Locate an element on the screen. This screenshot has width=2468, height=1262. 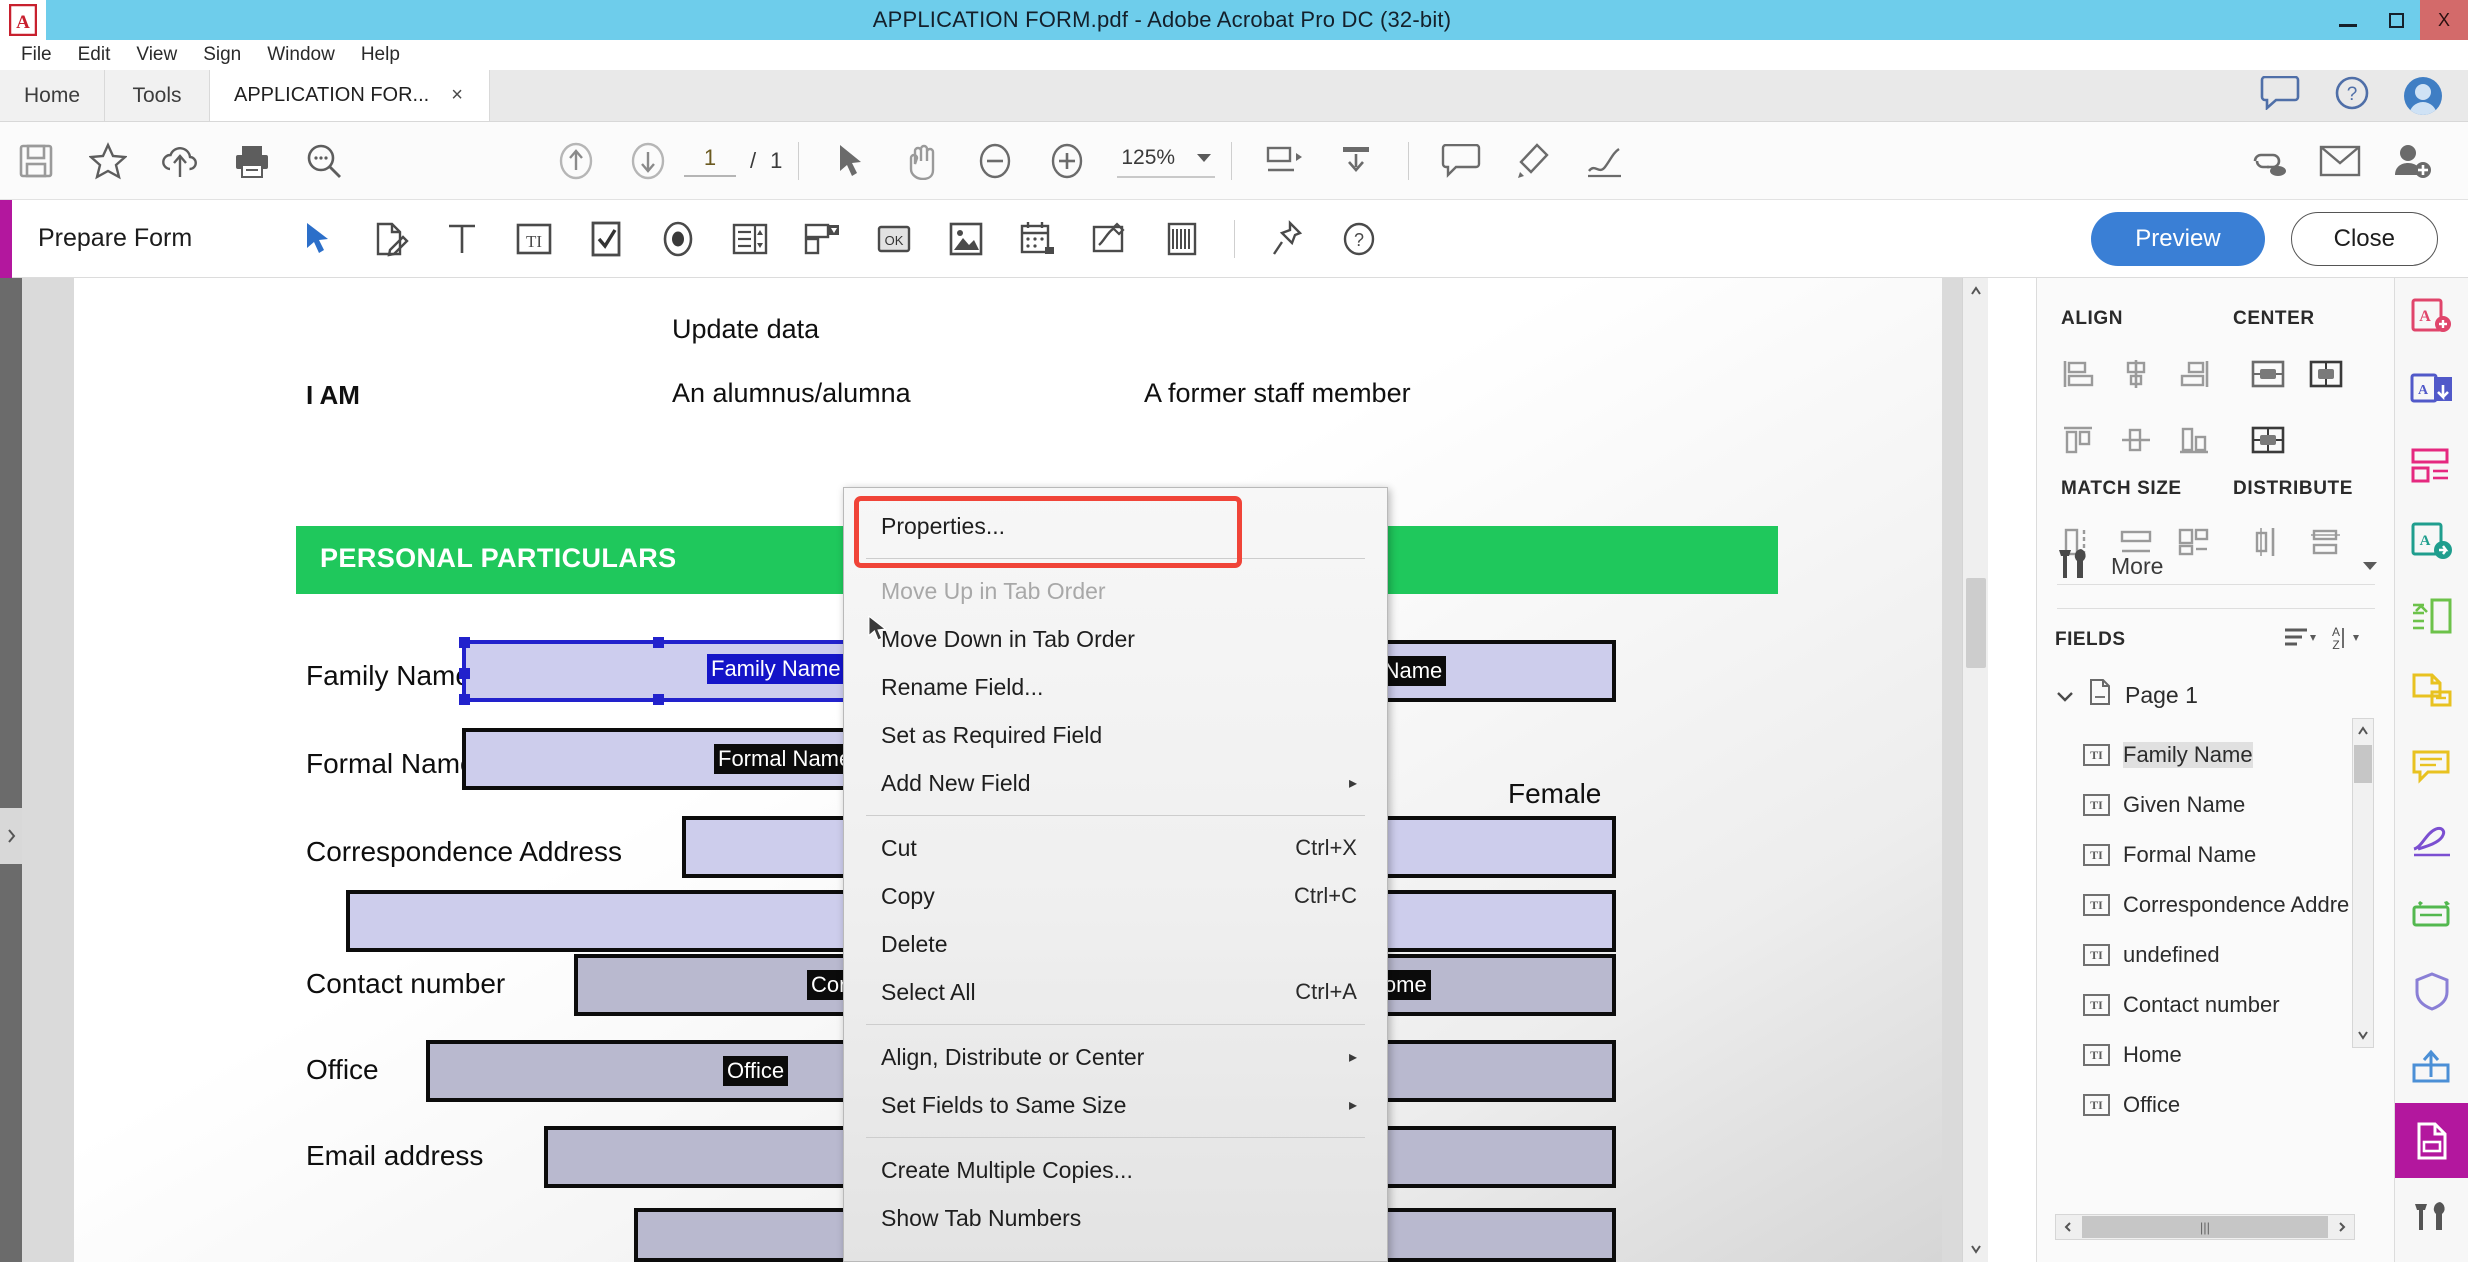
avatar is located at coordinates (2423, 95).